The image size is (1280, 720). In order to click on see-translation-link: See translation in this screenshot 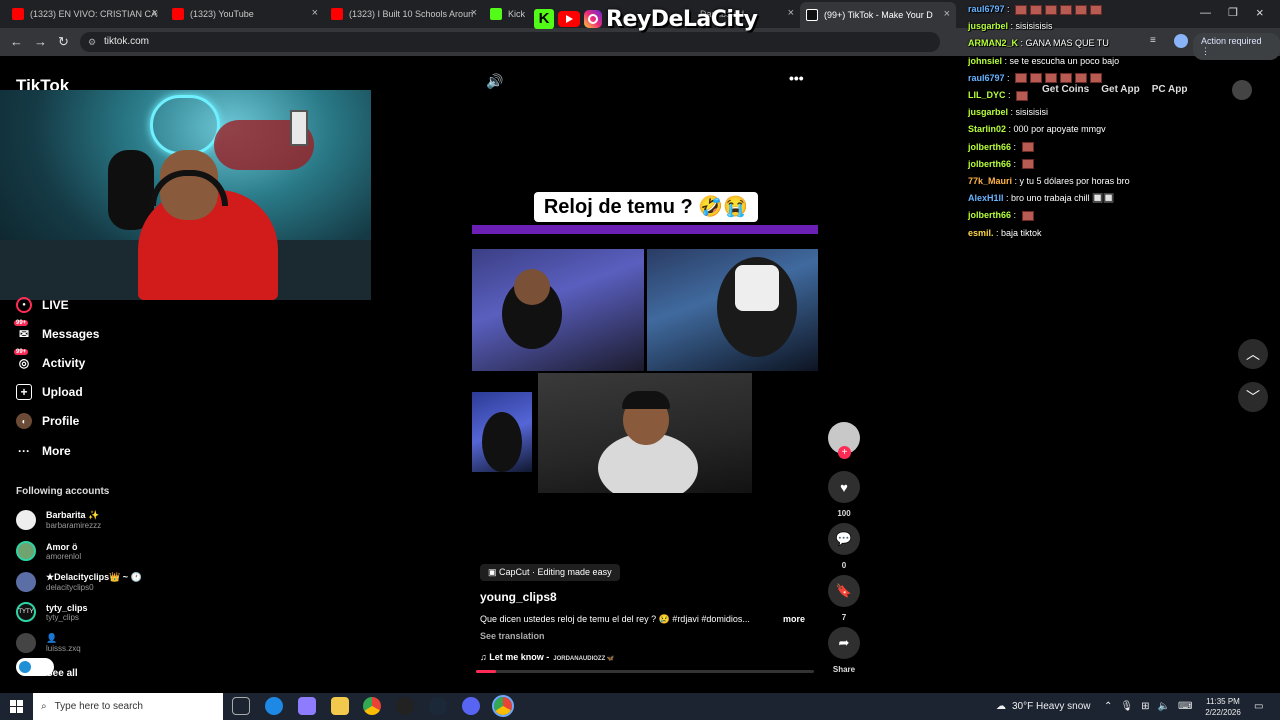, I will do `click(512, 636)`.